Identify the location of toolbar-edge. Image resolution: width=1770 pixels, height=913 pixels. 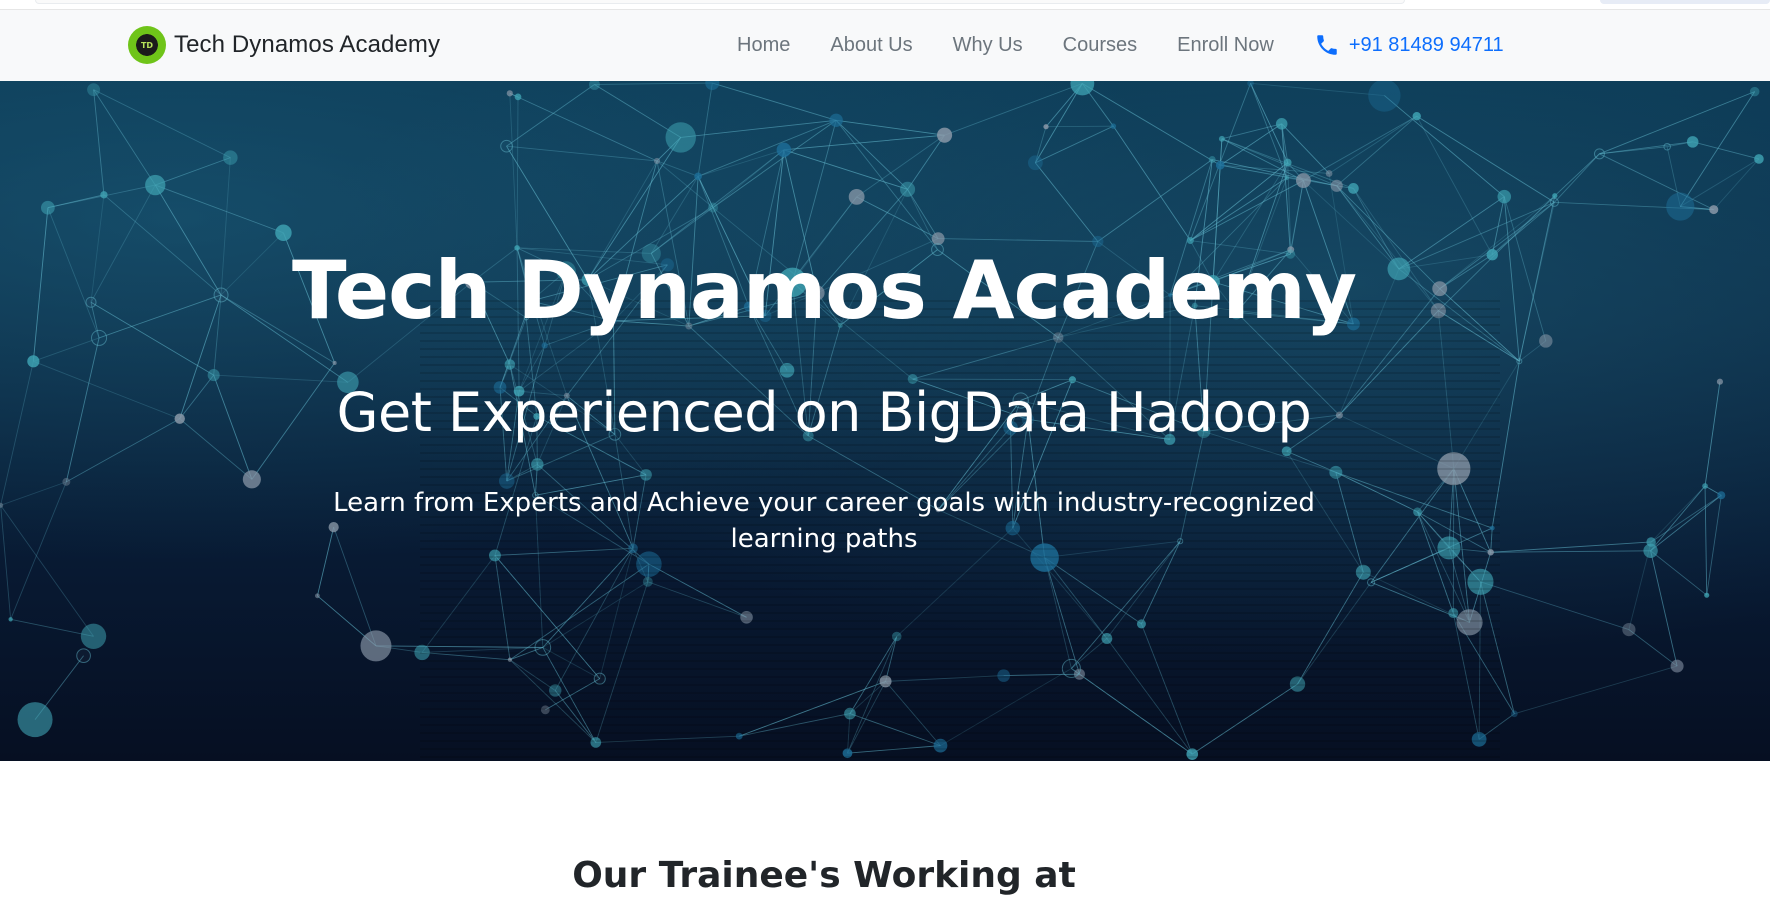
(1685, 2).